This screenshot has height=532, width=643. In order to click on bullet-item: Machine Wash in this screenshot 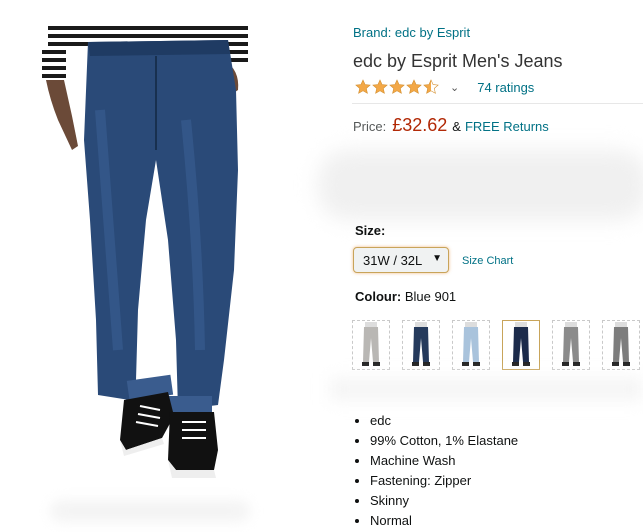, I will do `click(435, 462)`.